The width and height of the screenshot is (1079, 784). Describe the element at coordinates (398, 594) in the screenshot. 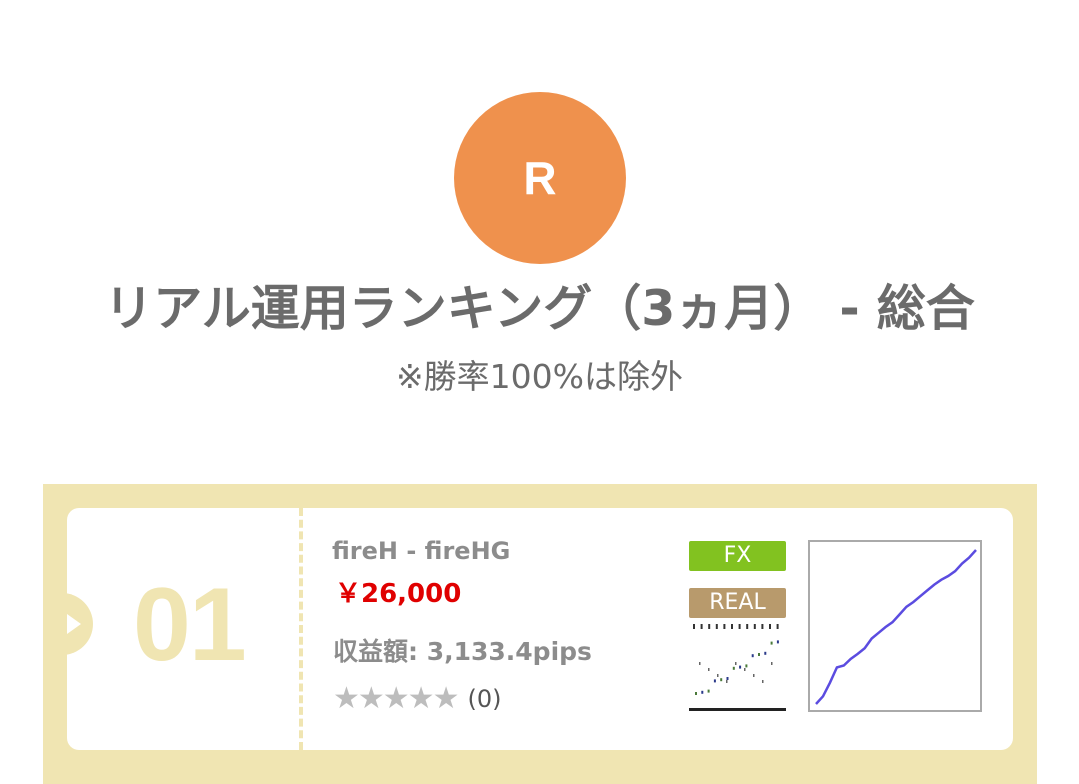

I see `price: ￥26,000` at that location.